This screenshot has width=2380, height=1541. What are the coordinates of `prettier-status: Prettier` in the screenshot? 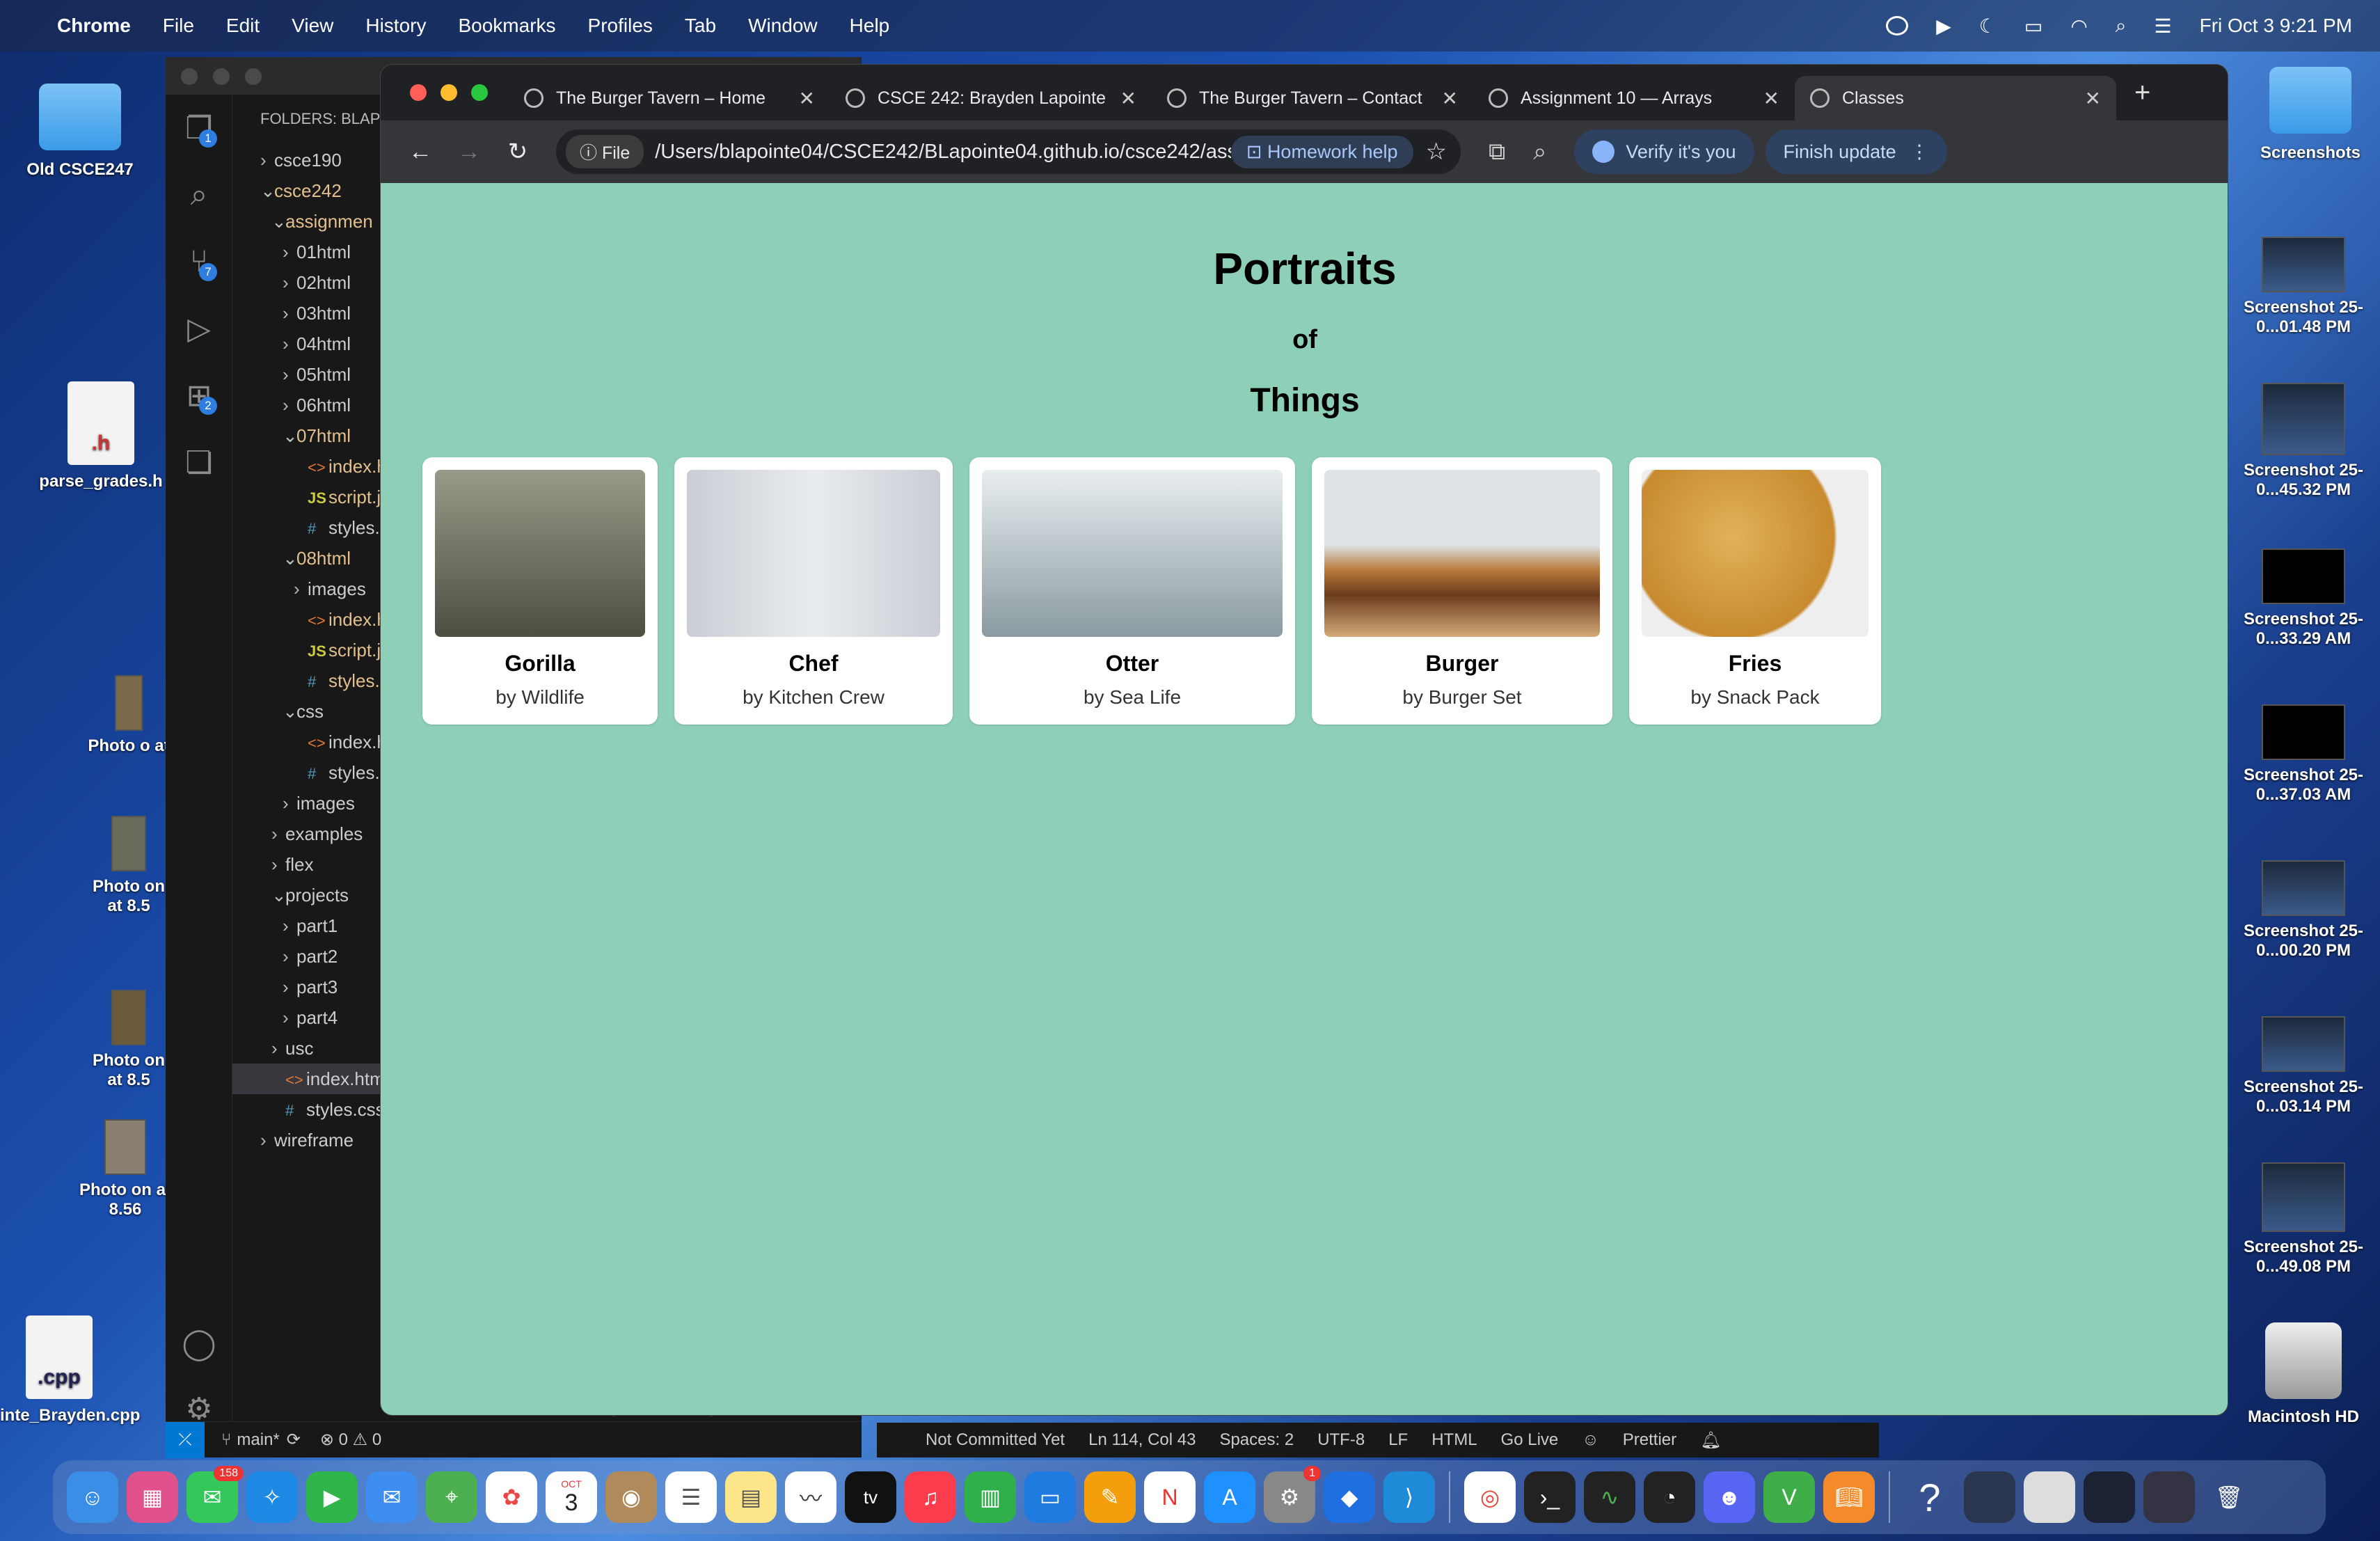 It's located at (1649, 1440).